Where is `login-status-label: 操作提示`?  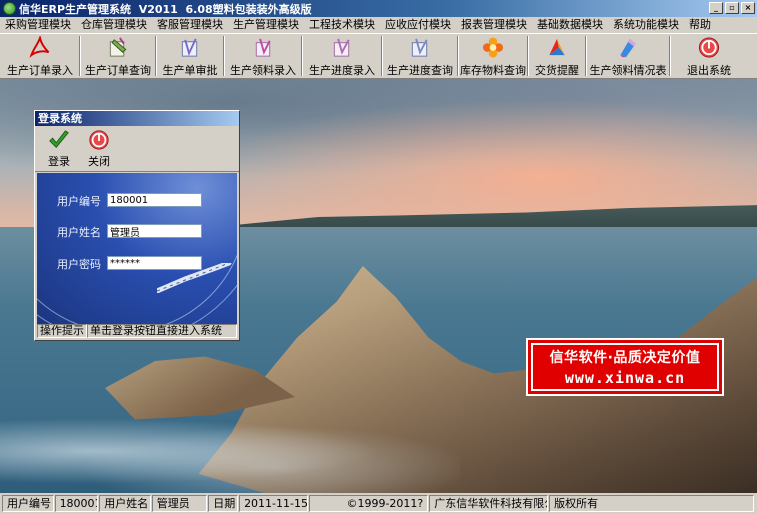
login-status-label: 操作提示 is located at coordinates (62, 331).